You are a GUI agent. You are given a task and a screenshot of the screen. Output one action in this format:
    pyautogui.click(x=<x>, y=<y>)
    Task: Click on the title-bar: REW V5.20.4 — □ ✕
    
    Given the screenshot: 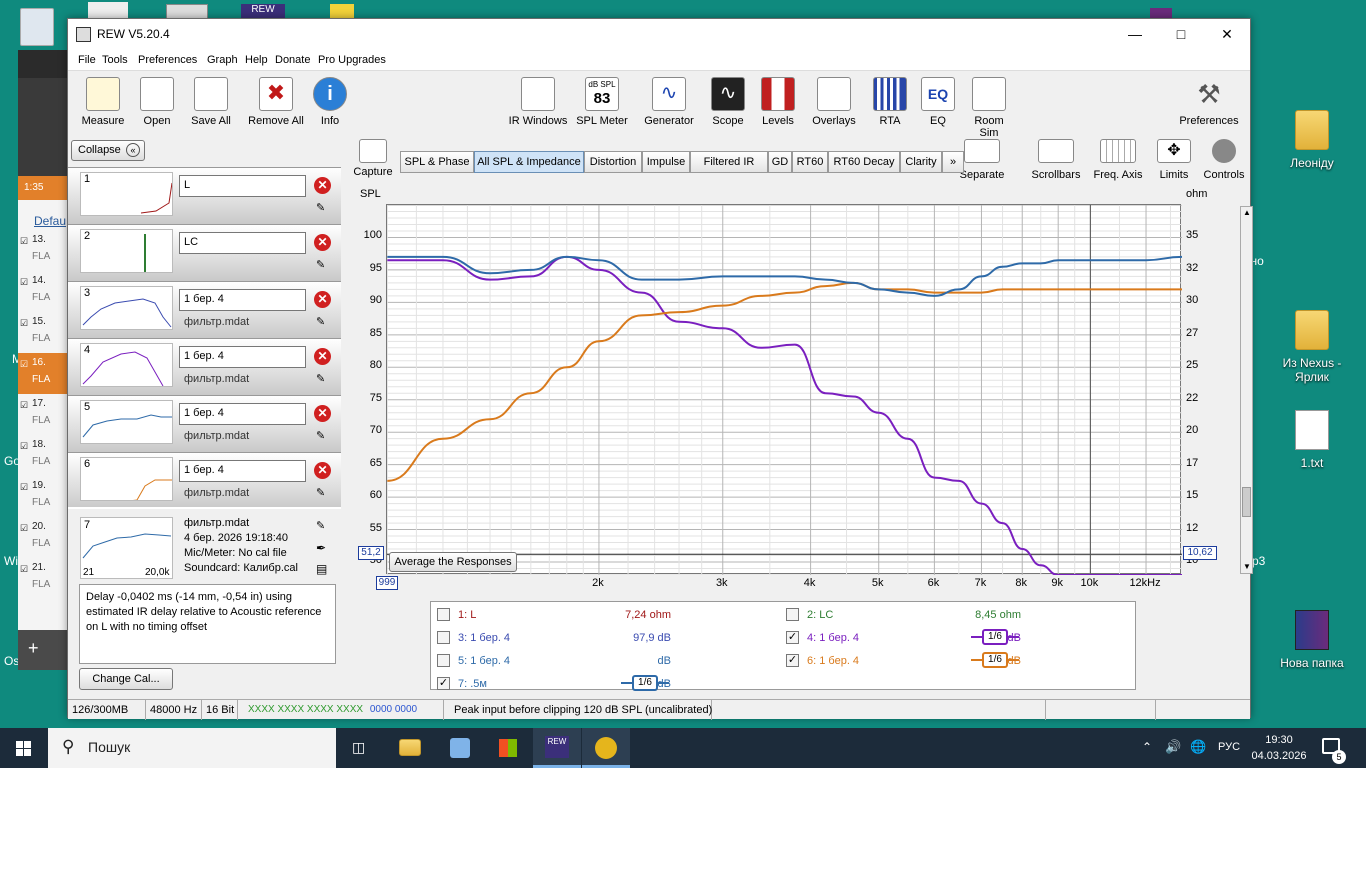 What is the action you would take?
    pyautogui.click(x=659, y=34)
    